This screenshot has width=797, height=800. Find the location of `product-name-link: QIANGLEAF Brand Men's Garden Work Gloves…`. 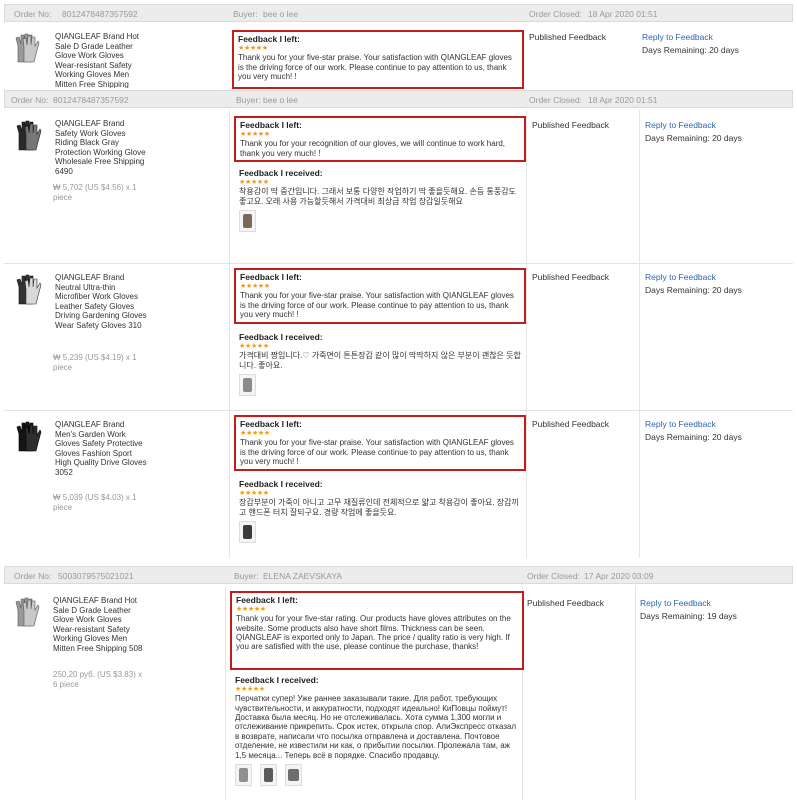

product-name-link: QIANGLEAF Brand Men's Garden Work Gloves… is located at coordinates (101, 449).